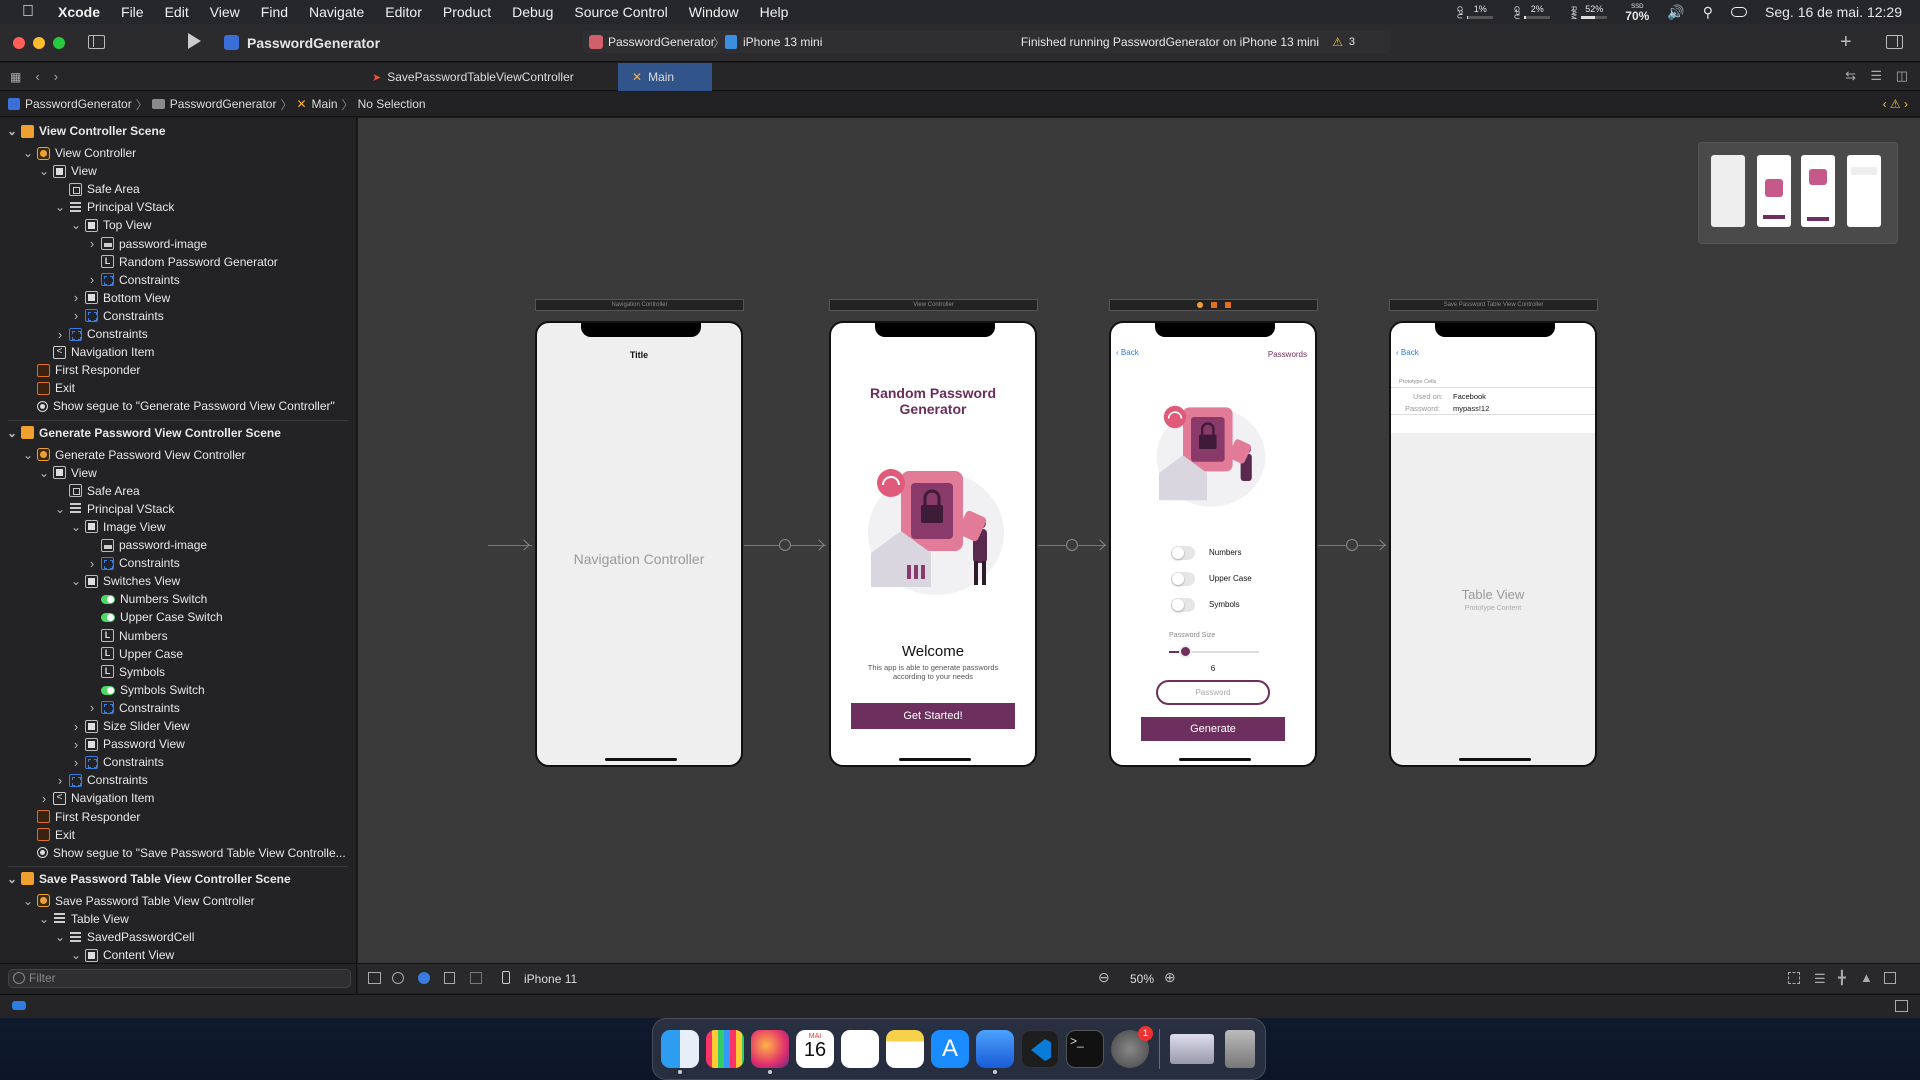  I want to click on control-center-icon, so click(1739, 12).